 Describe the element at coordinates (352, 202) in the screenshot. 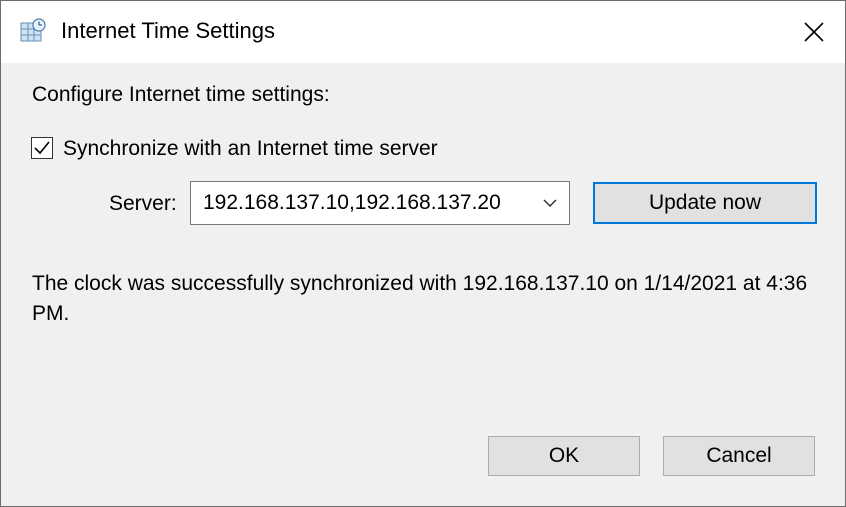

I see `server-value: 192.168.137.10,192.168.137.20` at that location.